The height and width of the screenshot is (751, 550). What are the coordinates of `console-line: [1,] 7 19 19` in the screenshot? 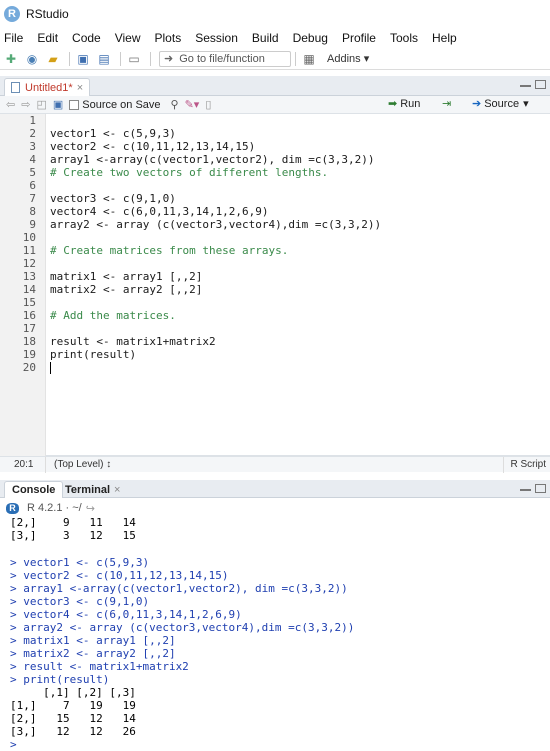 It's located at (73, 705).